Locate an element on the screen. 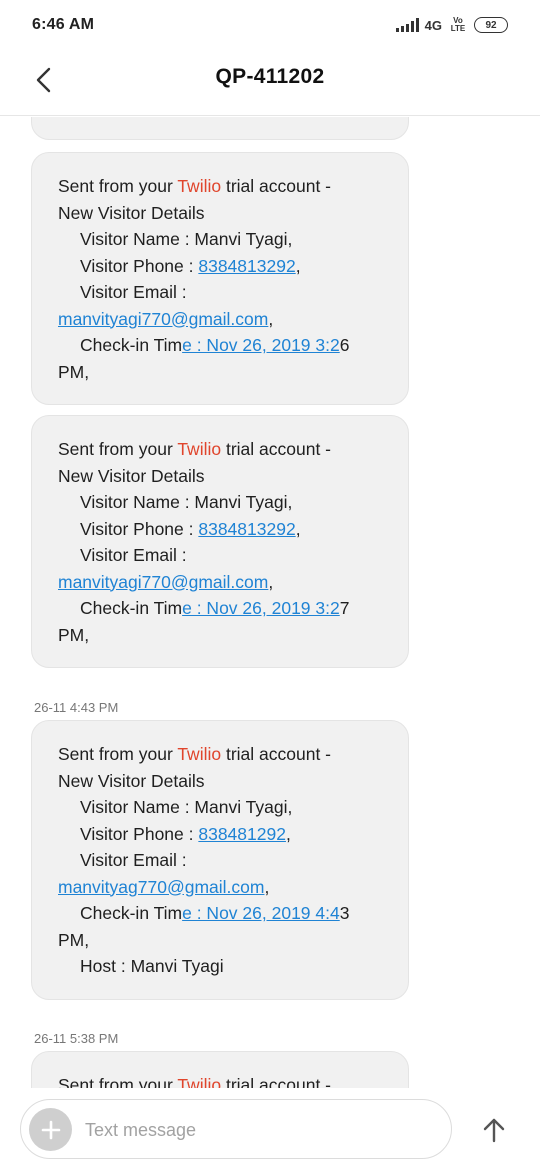  status-indicators: 4G Vo LTE 92 is located at coordinates (451, 24).